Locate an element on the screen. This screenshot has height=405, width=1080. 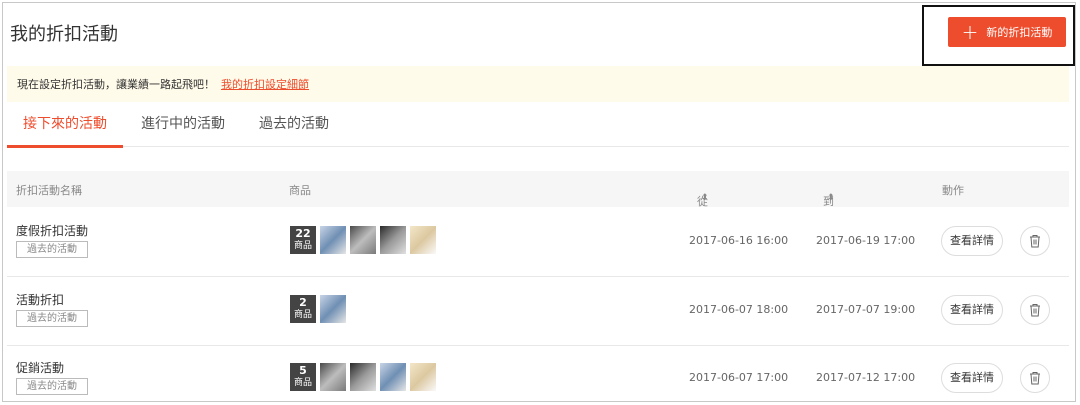
notice-text: 現在設定折扣活動，讓業績一路起飛吧！ is located at coordinates (116, 84).